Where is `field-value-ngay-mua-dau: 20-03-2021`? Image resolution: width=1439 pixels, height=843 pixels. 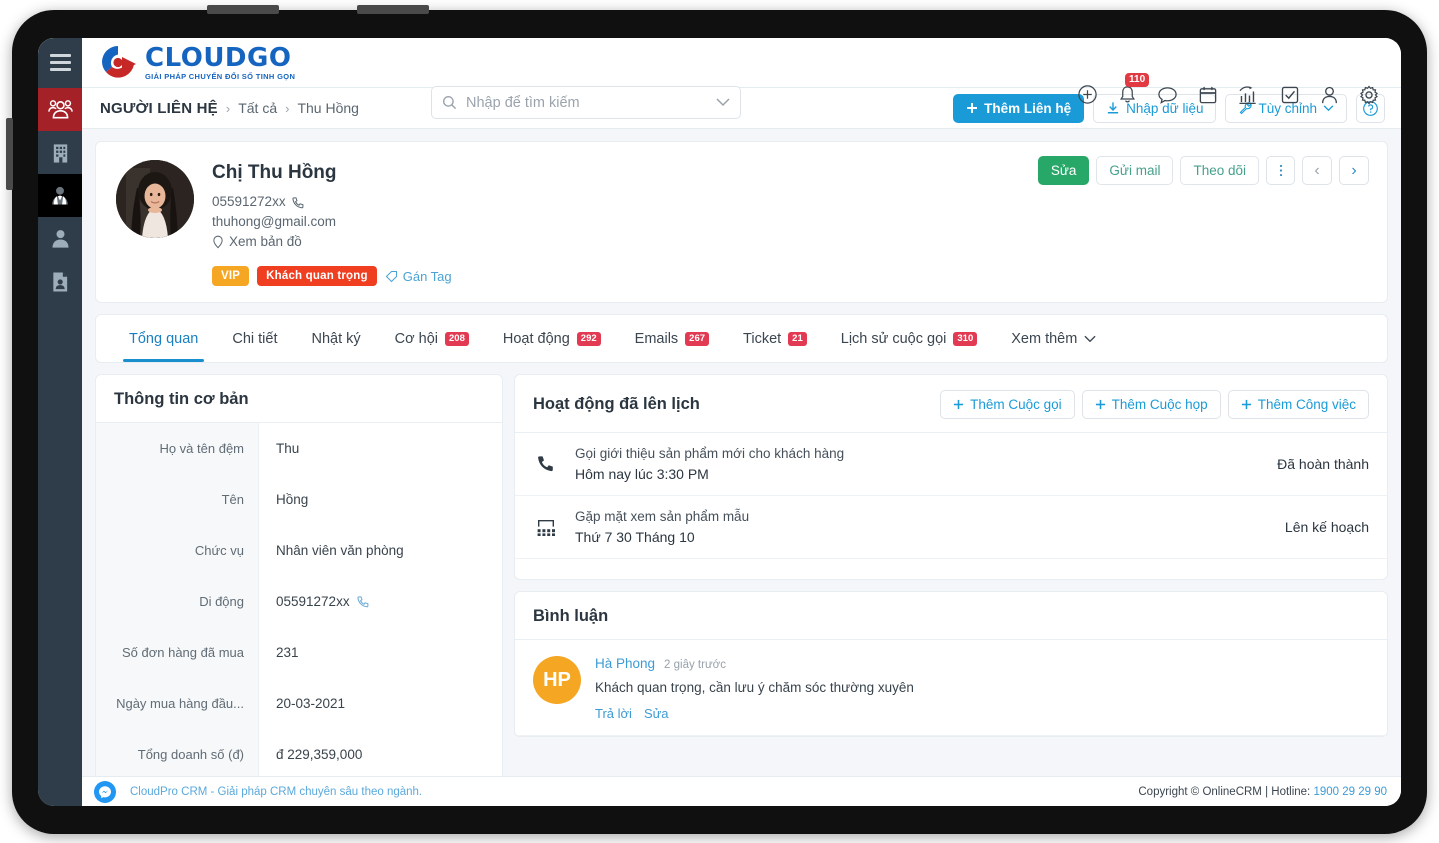 field-value-ngay-mua-dau: 20-03-2021 is located at coordinates (380, 703).